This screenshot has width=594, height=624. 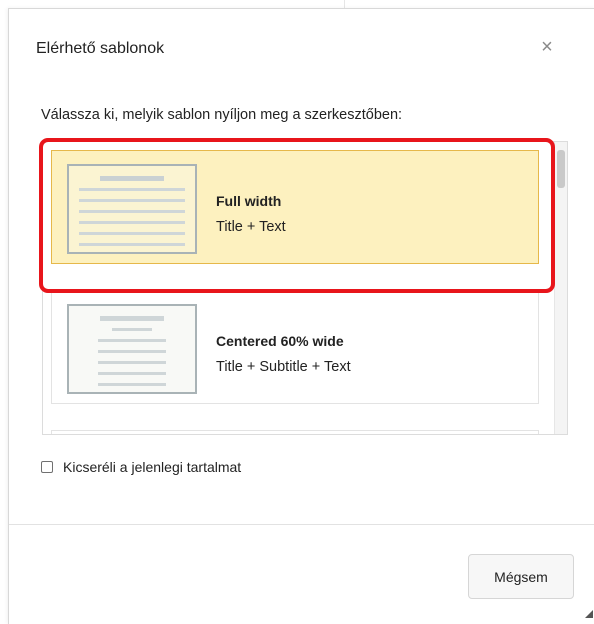 I want to click on template-description: Title + Text, so click(x=251, y=227).